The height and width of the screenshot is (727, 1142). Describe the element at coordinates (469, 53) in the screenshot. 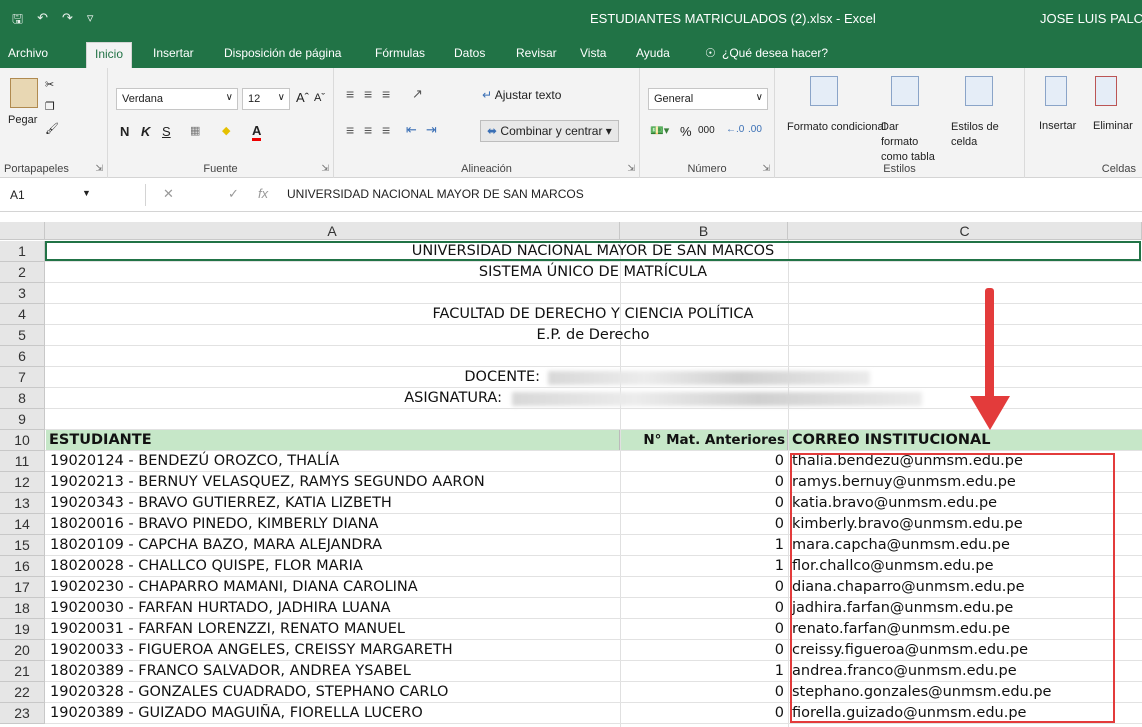

I see `tab-datos: Datos` at that location.